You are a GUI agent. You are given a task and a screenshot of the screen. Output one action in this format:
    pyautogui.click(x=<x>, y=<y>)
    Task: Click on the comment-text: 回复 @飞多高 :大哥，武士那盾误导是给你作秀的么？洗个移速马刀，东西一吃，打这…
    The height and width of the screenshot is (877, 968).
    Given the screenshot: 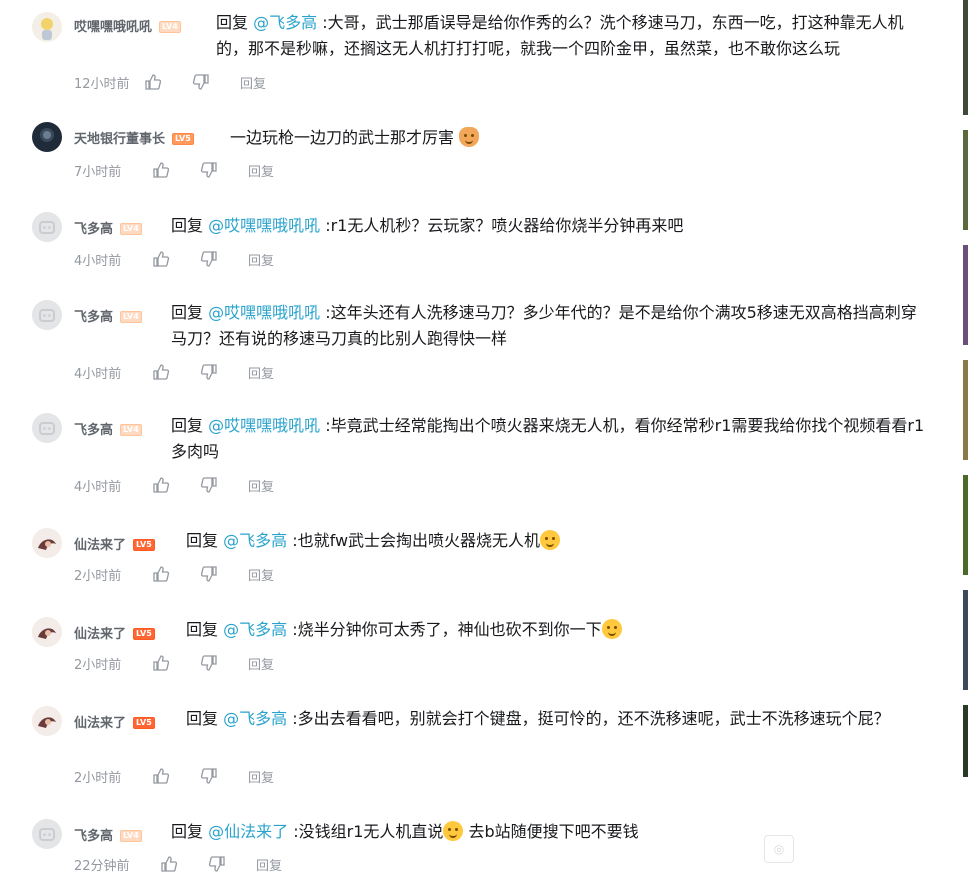 What is the action you would take?
    pyautogui.click(x=560, y=35)
    